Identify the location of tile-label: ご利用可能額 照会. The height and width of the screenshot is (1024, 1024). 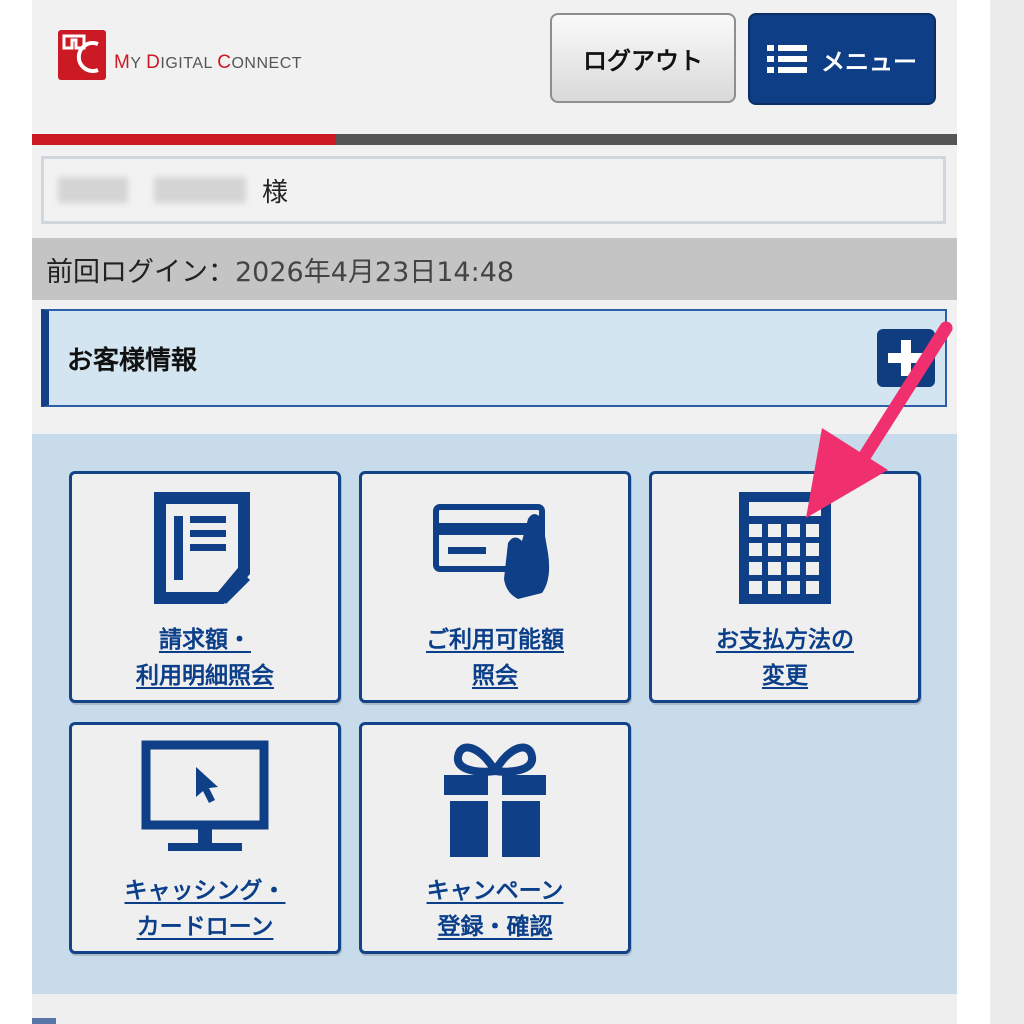
(495, 658).